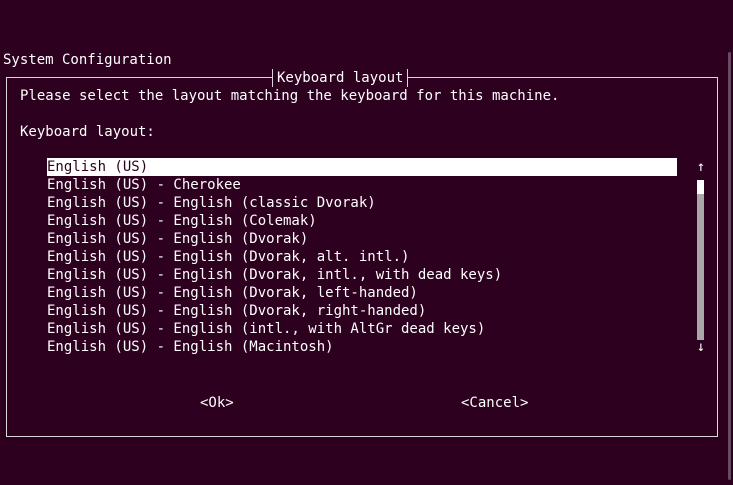 The image size is (733, 485). I want to click on ok-button: <Ok>, so click(217, 403).